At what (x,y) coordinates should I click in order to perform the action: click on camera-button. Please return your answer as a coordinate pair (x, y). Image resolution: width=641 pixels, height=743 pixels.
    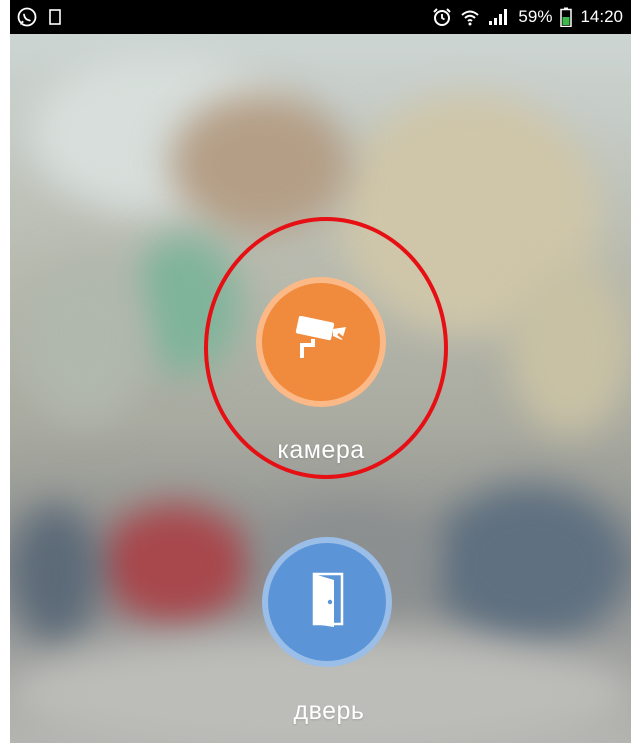
    Looking at the image, I should click on (321, 342).